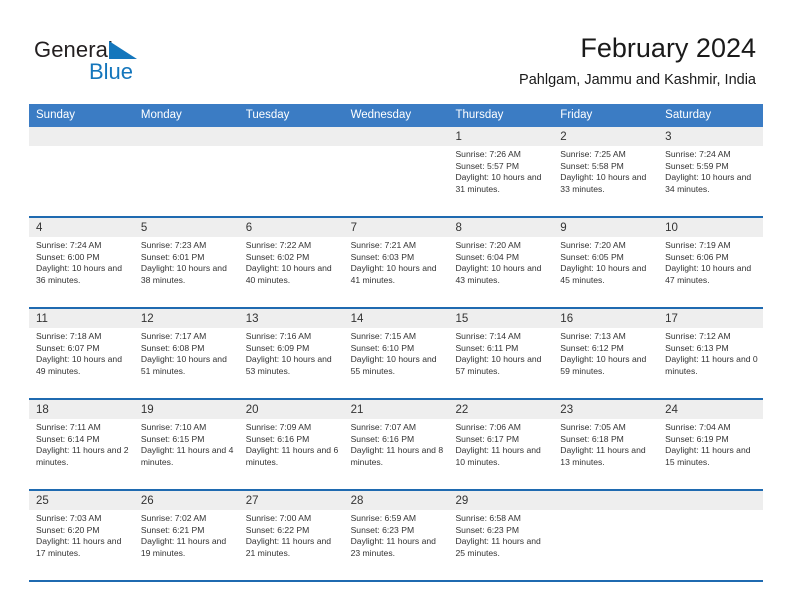 The height and width of the screenshot is (612, 792). Describe the element at coordinates (698, 154) in the screenshot. I see `sunrise-text: Sunrise: 7:24 AM` at that location.